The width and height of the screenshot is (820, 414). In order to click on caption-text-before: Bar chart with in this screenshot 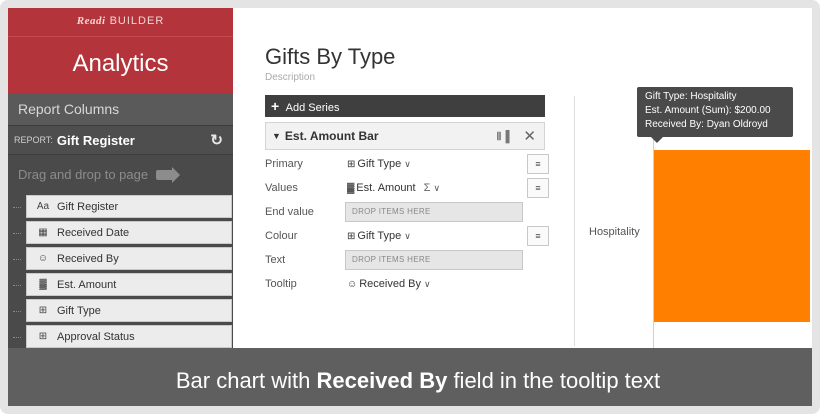, I will do `click(246, 380)`.